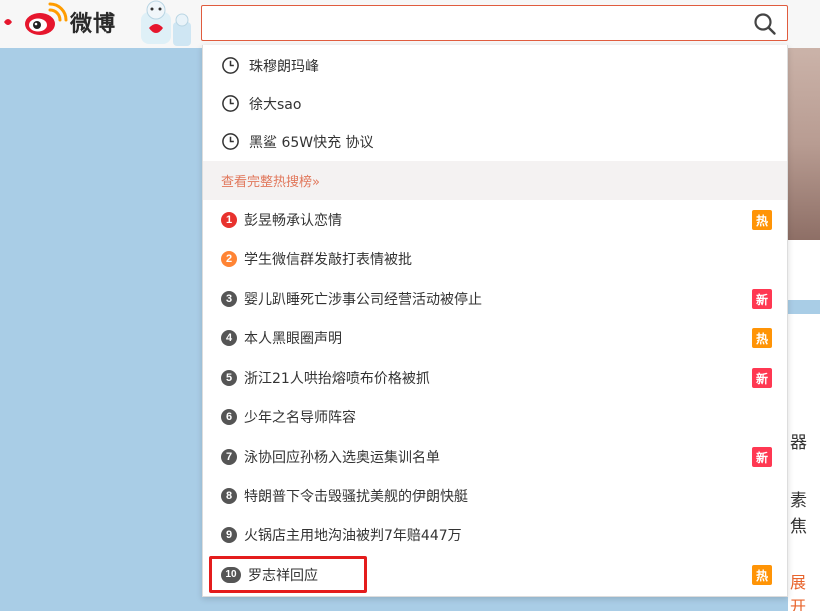 This screenshot has width=820, height=611. What do you see at coordinates (495, 219) in the screenshot?
I see `hot-item: 1 彭昱畅承认恋情 热` at bounding box center [495, 219].